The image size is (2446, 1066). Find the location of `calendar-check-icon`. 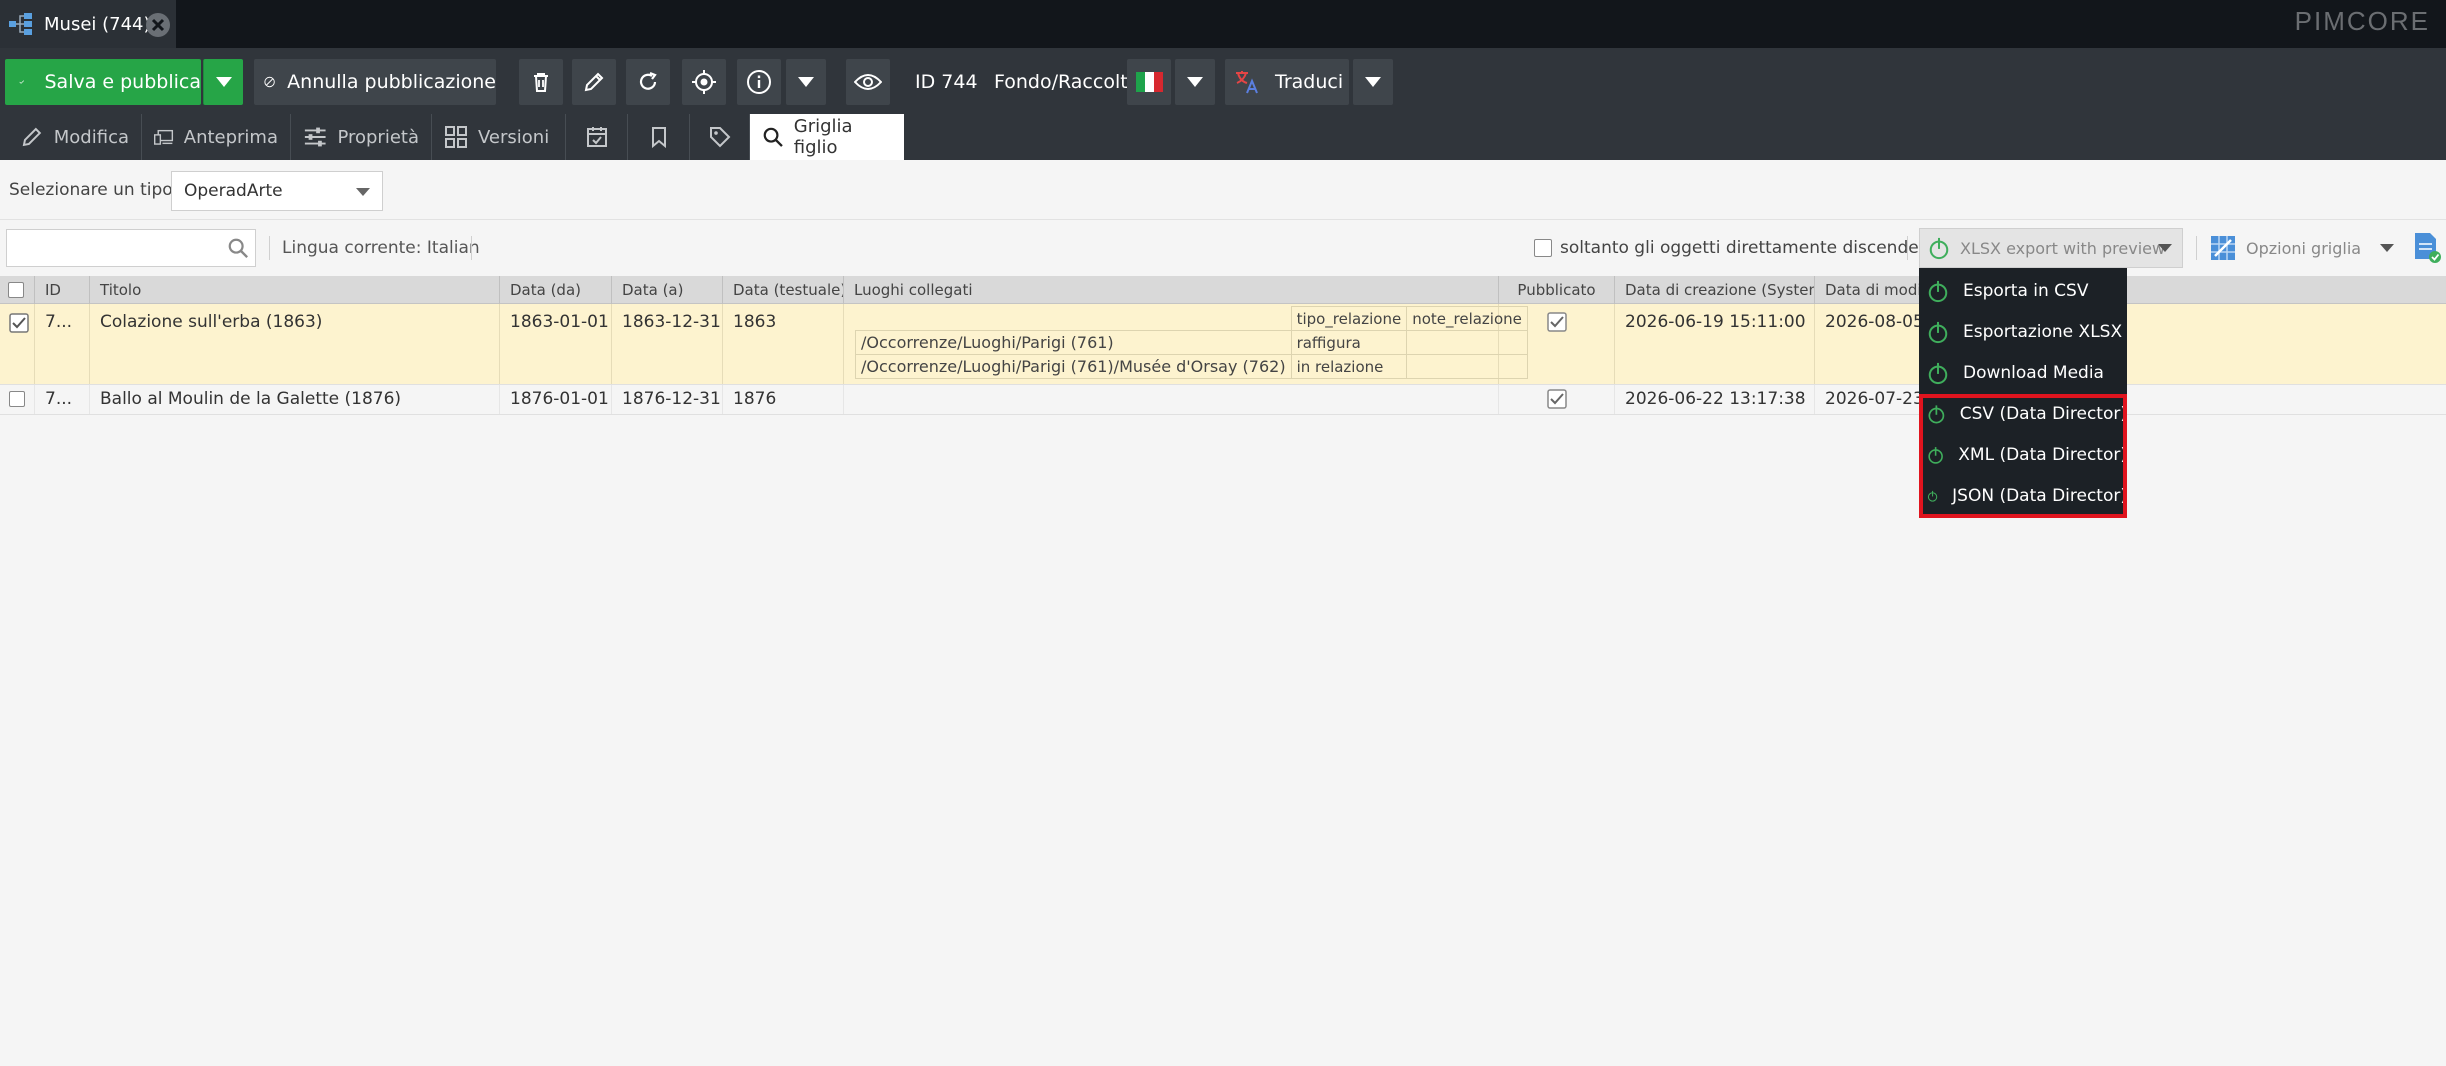

calendar-check-icon is located at coordinates (596, 137).